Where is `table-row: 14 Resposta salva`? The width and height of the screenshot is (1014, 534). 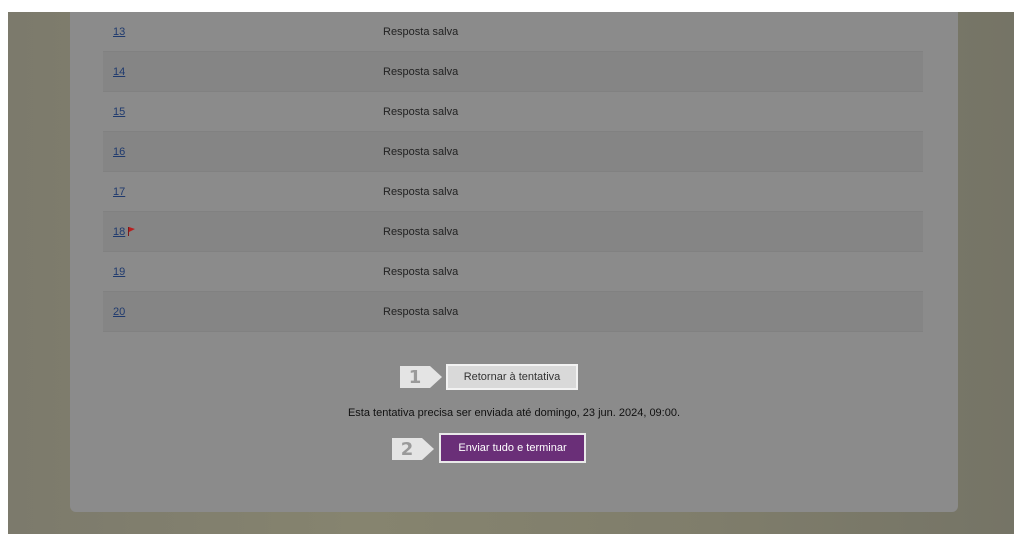 table-row: 14 Resposta salva is located at coordinates (513, 72).